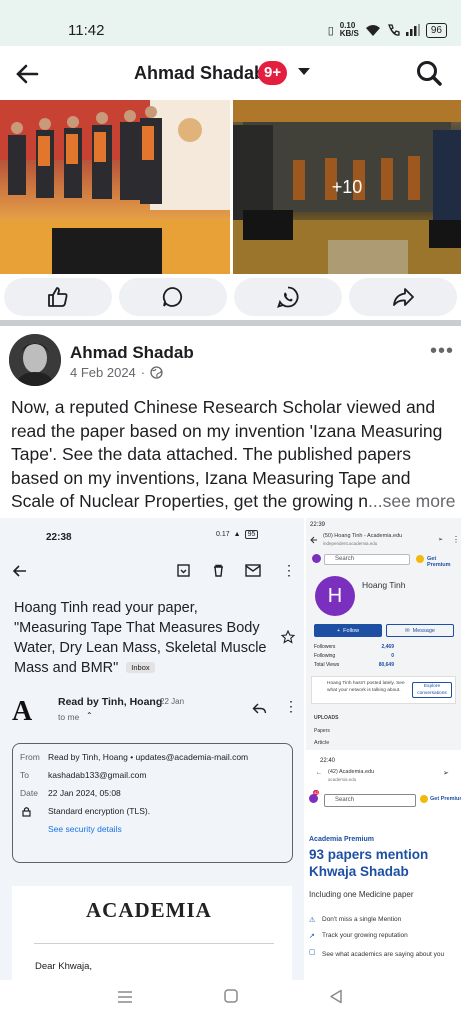 This screenshot has height=1024, width=461. What do you see at coordinates (384, 585) in the screenshot?
I see `profile-name: Hoang Tinh` at bounding box center [384, 585].